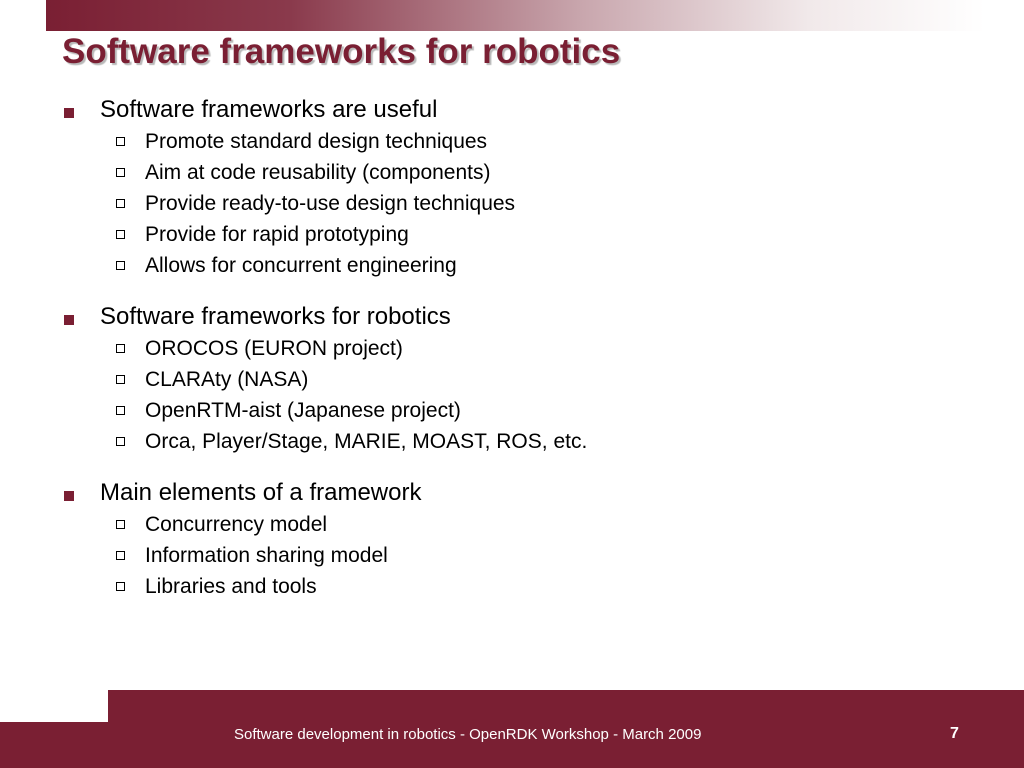  What do you see at coordinates (261, 492) in the screenshot?
I see `bullet-heading: Main elements of a framework` at bounding box center [261, 492].